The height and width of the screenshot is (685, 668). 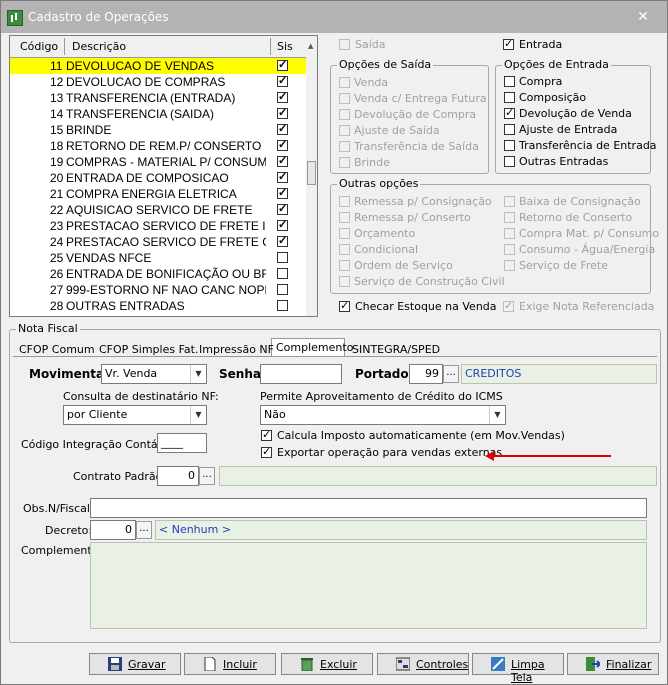 I want to click on table-row: 22 AQUISICAO SERVICO DE FRETE, so click(x=158, y=210).